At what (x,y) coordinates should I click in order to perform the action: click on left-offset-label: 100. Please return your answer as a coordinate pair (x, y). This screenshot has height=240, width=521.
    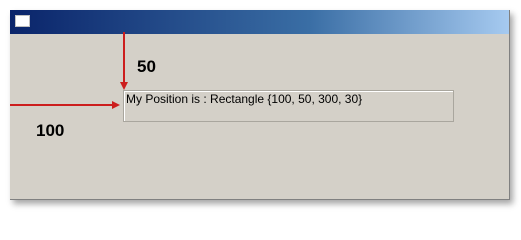
    Looking at the image, I should click on (50, 130).